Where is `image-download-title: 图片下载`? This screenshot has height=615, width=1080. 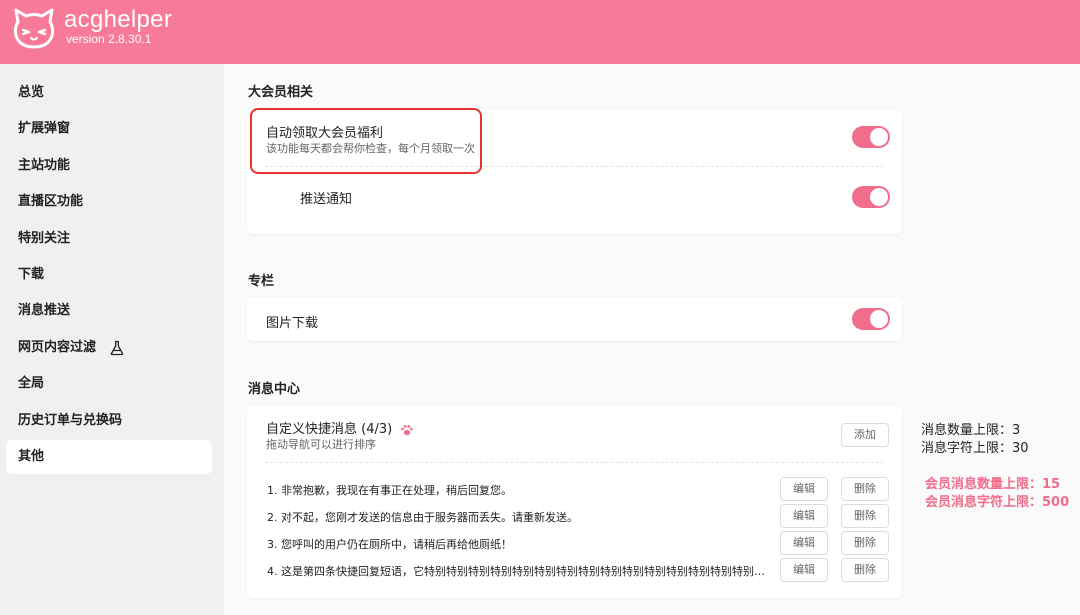
image-download-title: 图片下载 is located at coordinates (292, 323).